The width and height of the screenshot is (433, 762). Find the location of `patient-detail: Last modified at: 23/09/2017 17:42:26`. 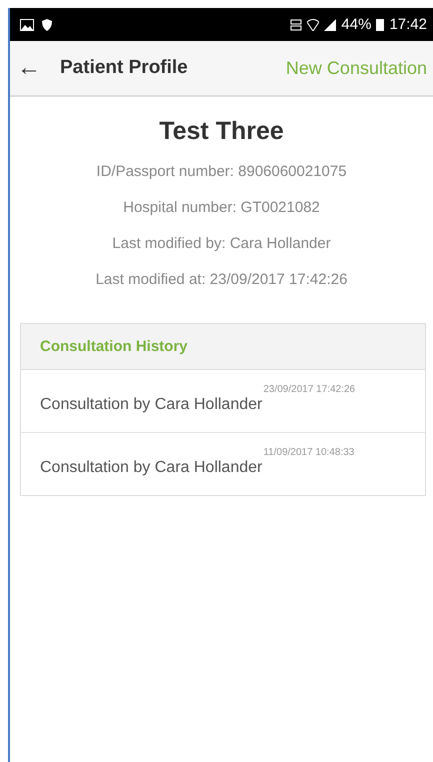

patient-detail: Last modified at: 23/09/2017 17:42:26 is located at coordinates (222, 280).